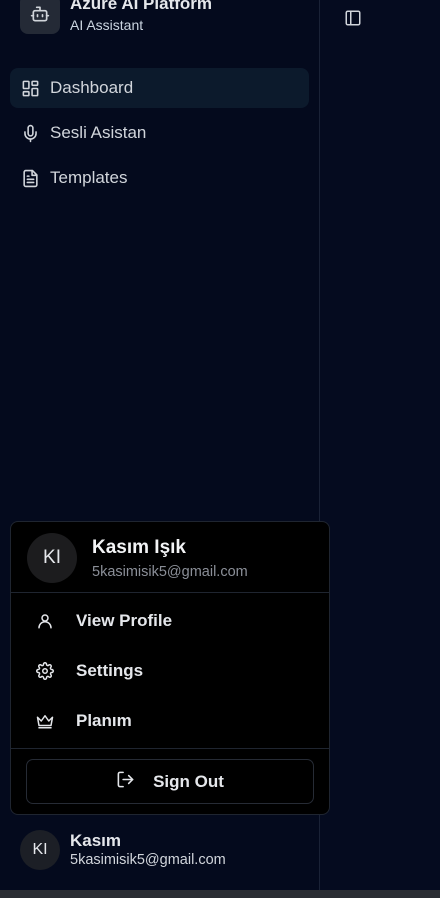 The width and height of the screenshot is (440, 898). What do you see at coordinates (98, 132) in the screenshot?
I see `sidebar-item-label: Sesli Asistan` at bounding box center [98, 132].